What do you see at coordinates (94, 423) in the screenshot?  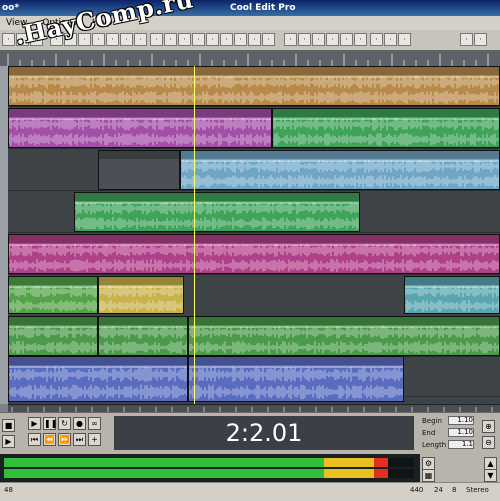 I see `loop-icon: ∞` at bounding box center [94, 423].